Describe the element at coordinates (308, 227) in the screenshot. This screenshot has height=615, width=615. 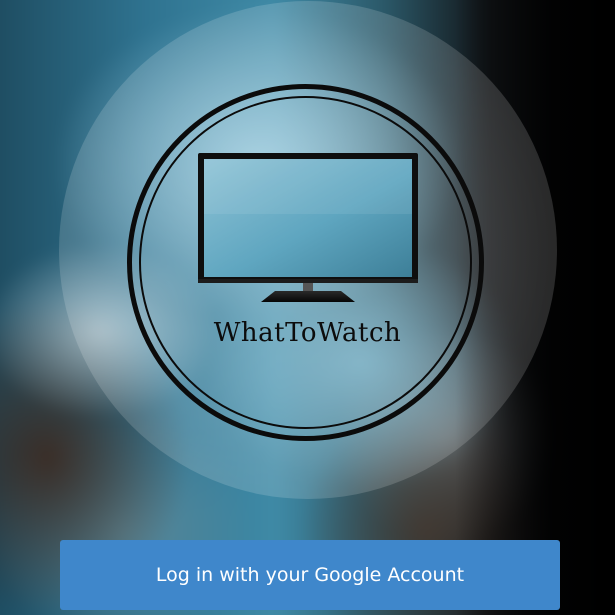
I see `tv-icon` at that location.